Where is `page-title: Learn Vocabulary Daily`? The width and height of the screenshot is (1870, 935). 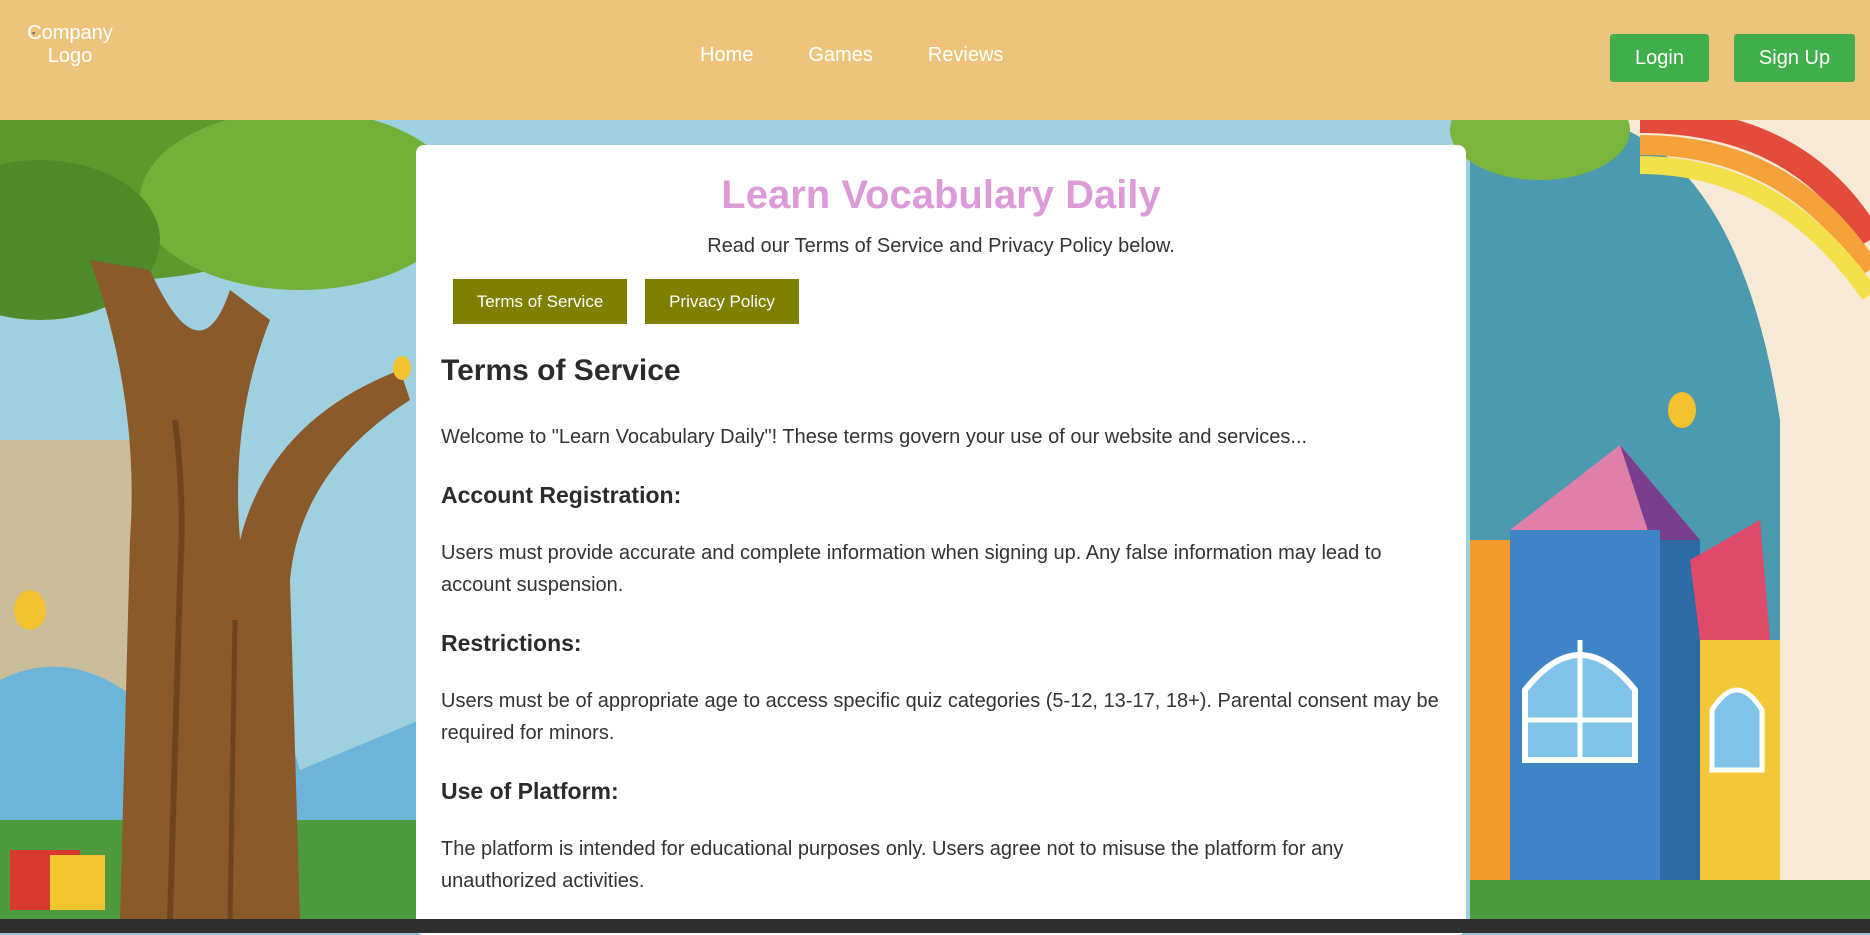 page-title: Learn Vocabulary Daily is located at coordinates (941, 195).